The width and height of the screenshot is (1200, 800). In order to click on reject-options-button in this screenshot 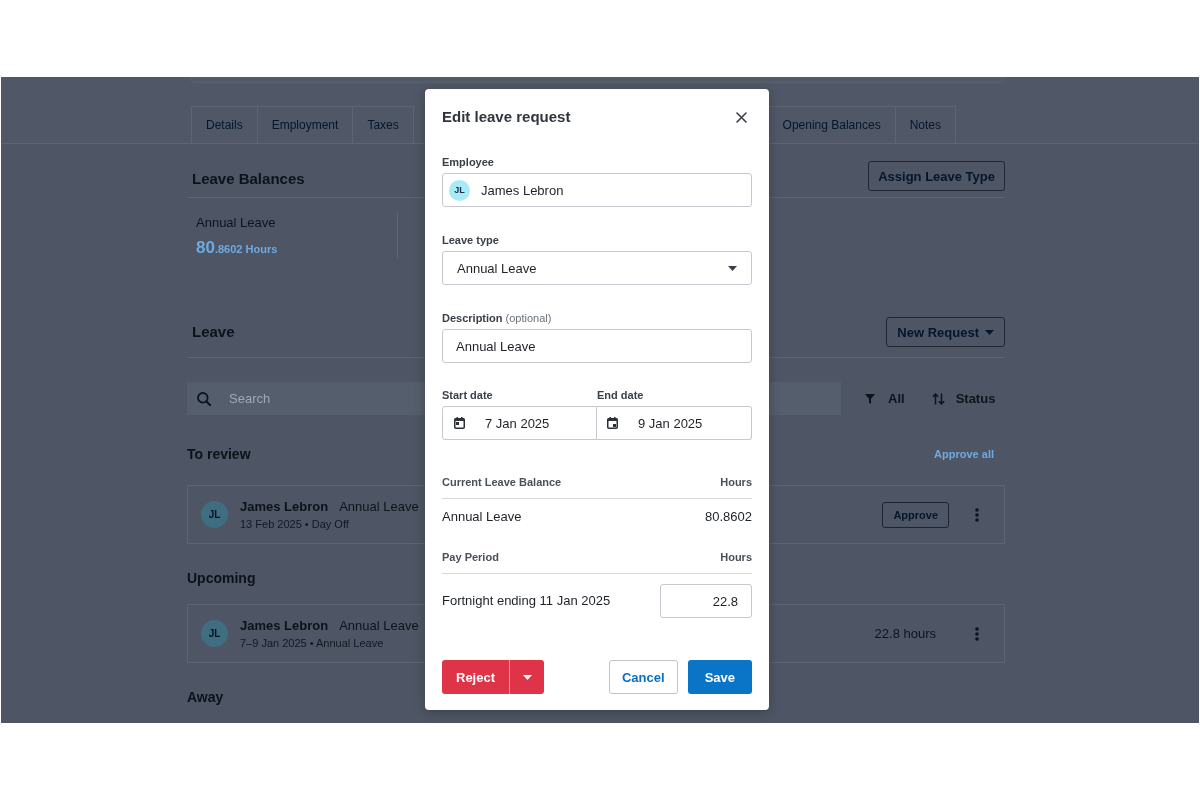, I will do `click(527, 677)`.